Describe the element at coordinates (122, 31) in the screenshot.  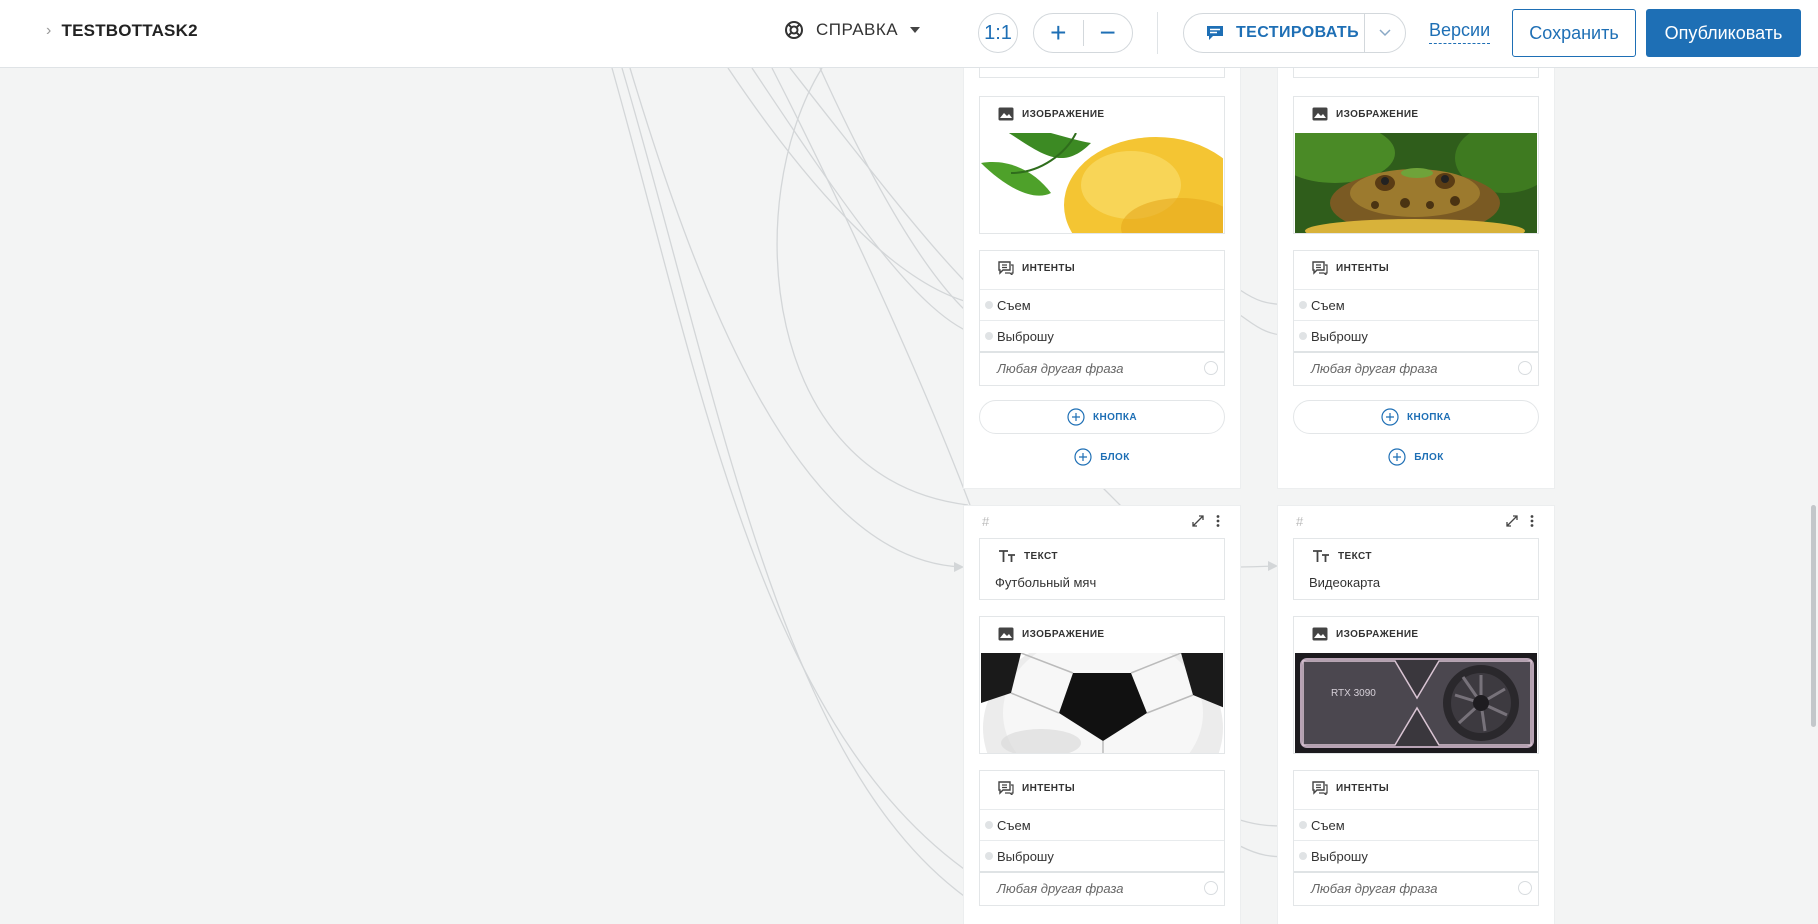
I see `bot-name: › TESTBOTTASK2` at that location.